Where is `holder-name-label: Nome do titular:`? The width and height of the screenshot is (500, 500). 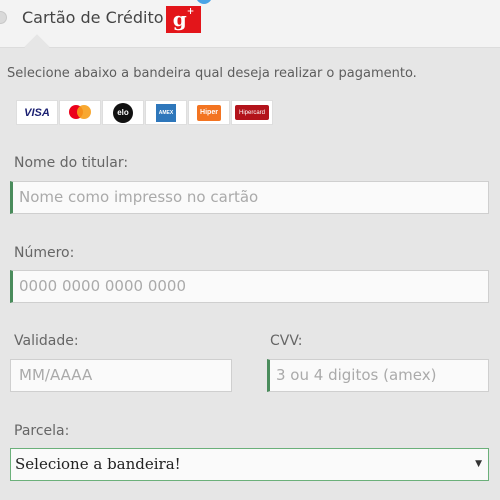 holder-name-label: Nome do titular: is located at coordinates (71, 163).